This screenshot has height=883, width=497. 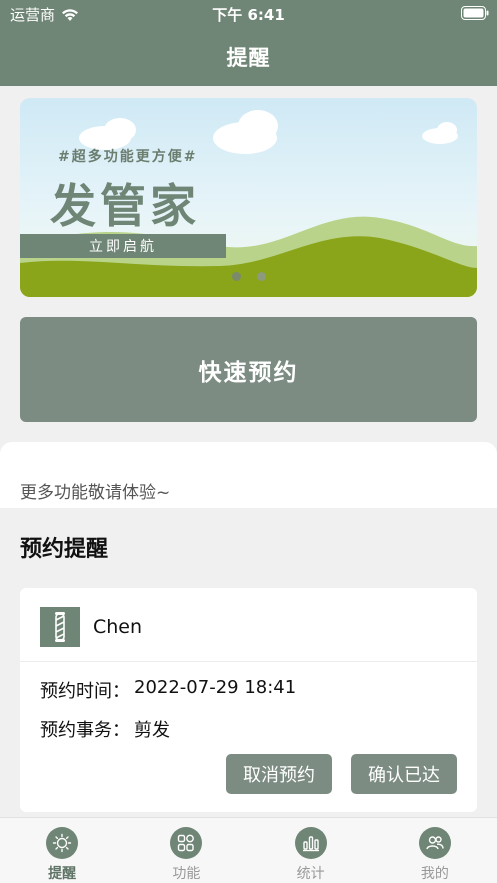 What do you see at coordinates (248, 58) in the screenshot?
I see `page-title: 提醒` at bounding box center [248, 58].